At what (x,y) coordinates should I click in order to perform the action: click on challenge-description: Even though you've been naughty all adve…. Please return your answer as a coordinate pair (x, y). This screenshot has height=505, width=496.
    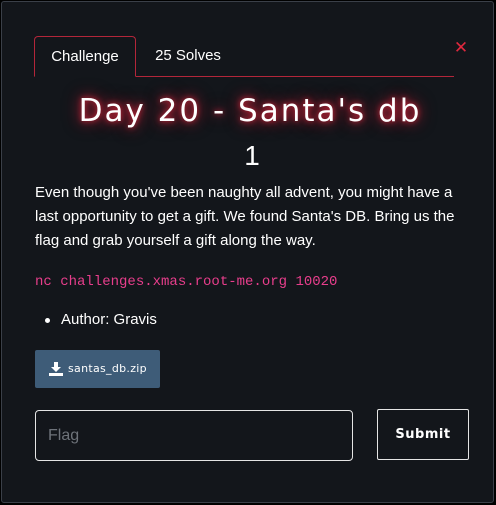
    Looking at the image, I should click on (245, 216).